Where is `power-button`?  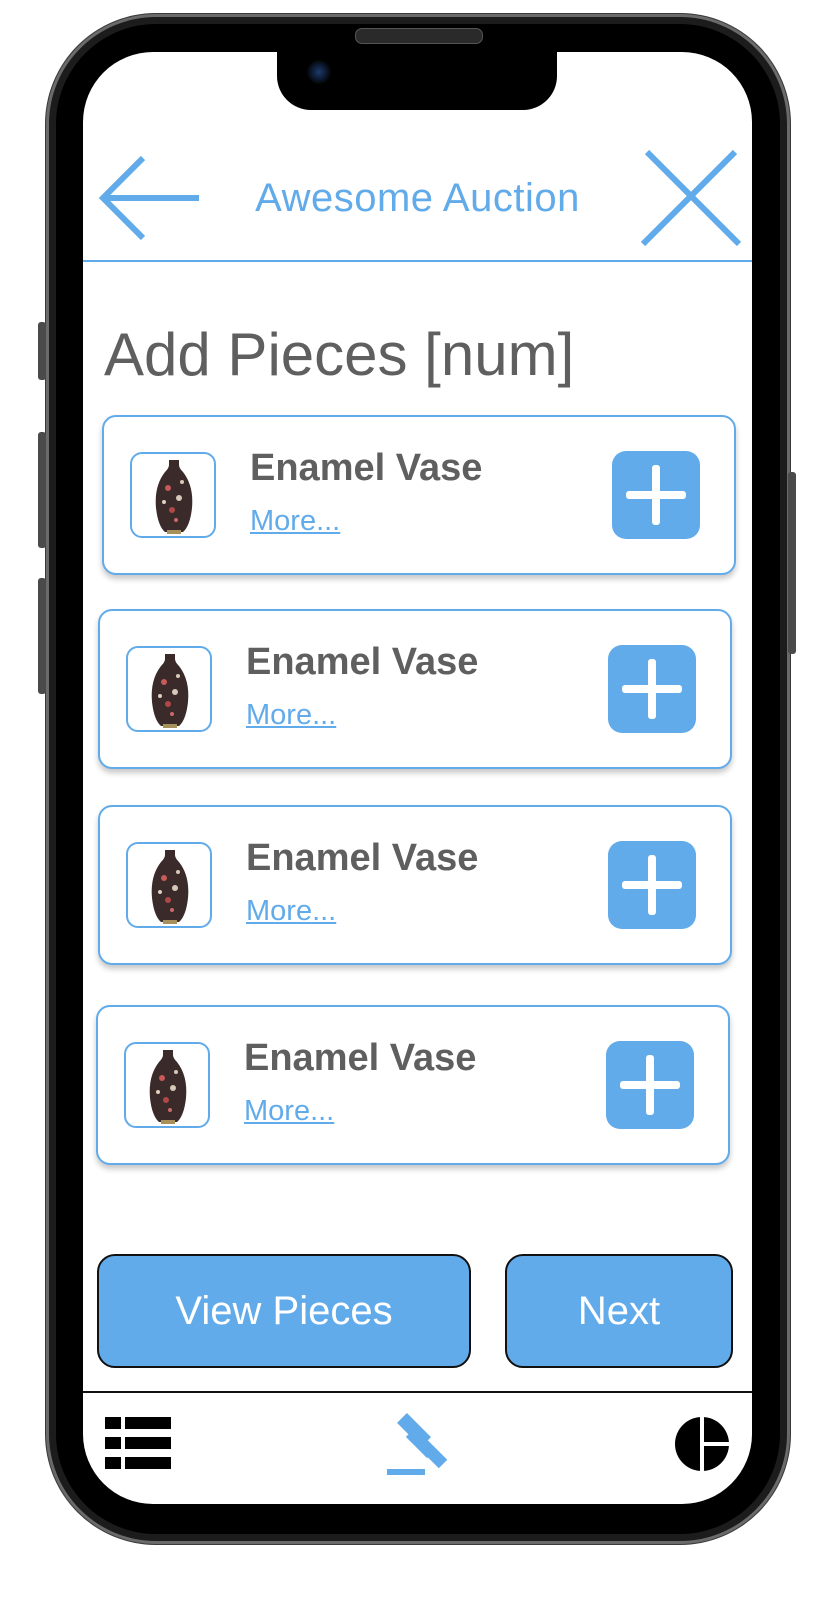
power-button is located at coordinates (792, 563).